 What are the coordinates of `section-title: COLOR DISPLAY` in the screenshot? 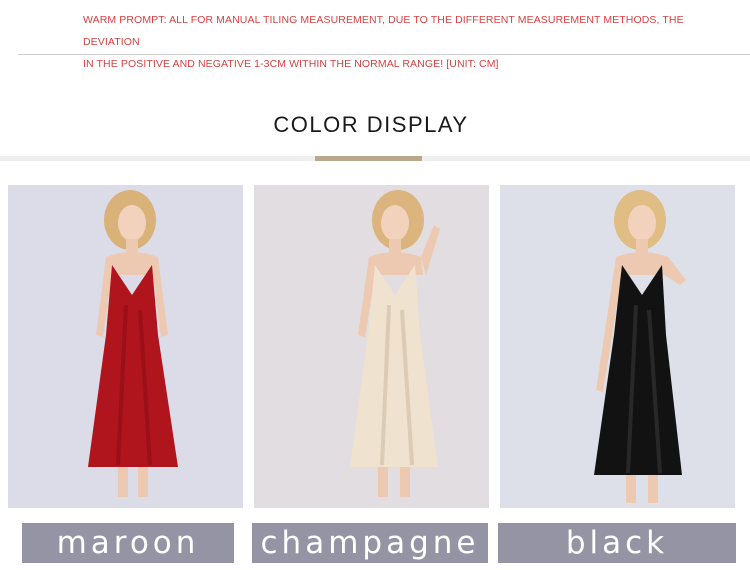 It's located at (371, 124).